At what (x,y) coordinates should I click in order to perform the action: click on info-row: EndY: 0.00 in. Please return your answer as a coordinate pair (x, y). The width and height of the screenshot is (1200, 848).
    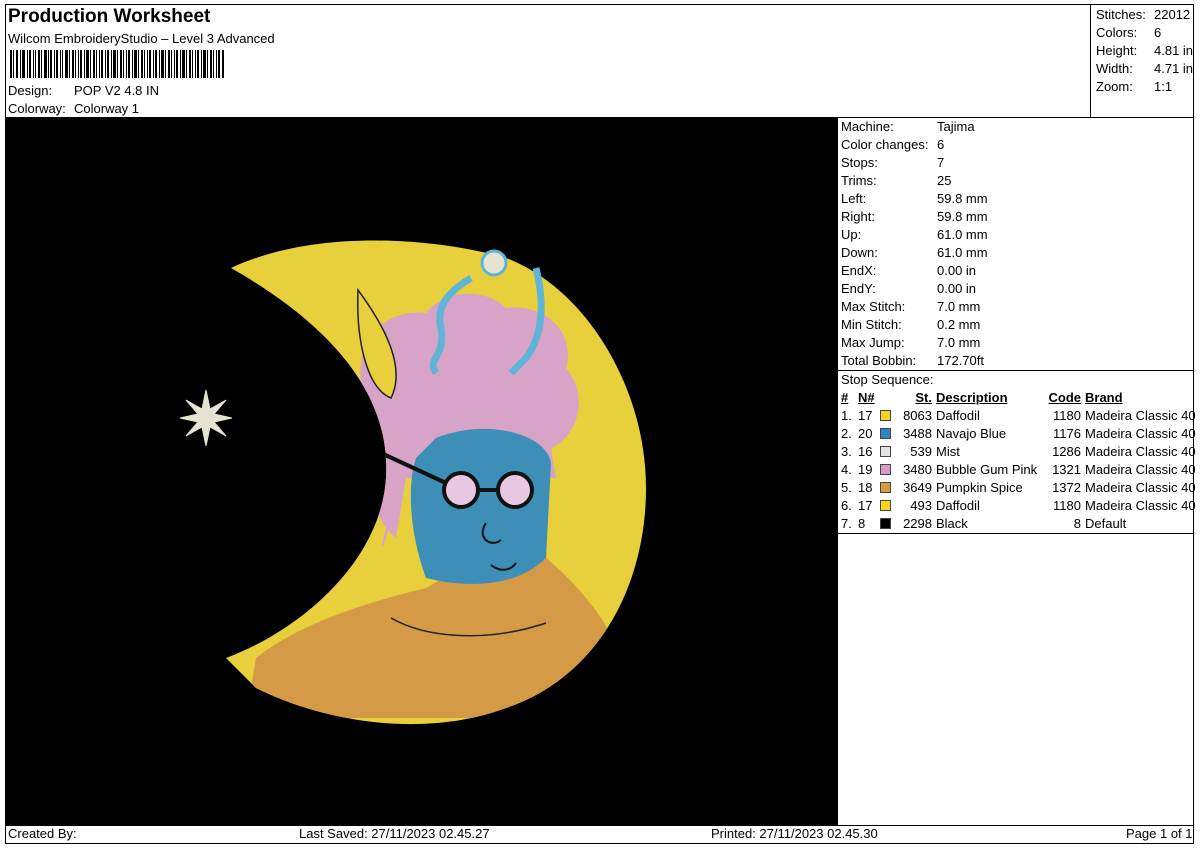
    Looking at the image, I should click on (909, 288).